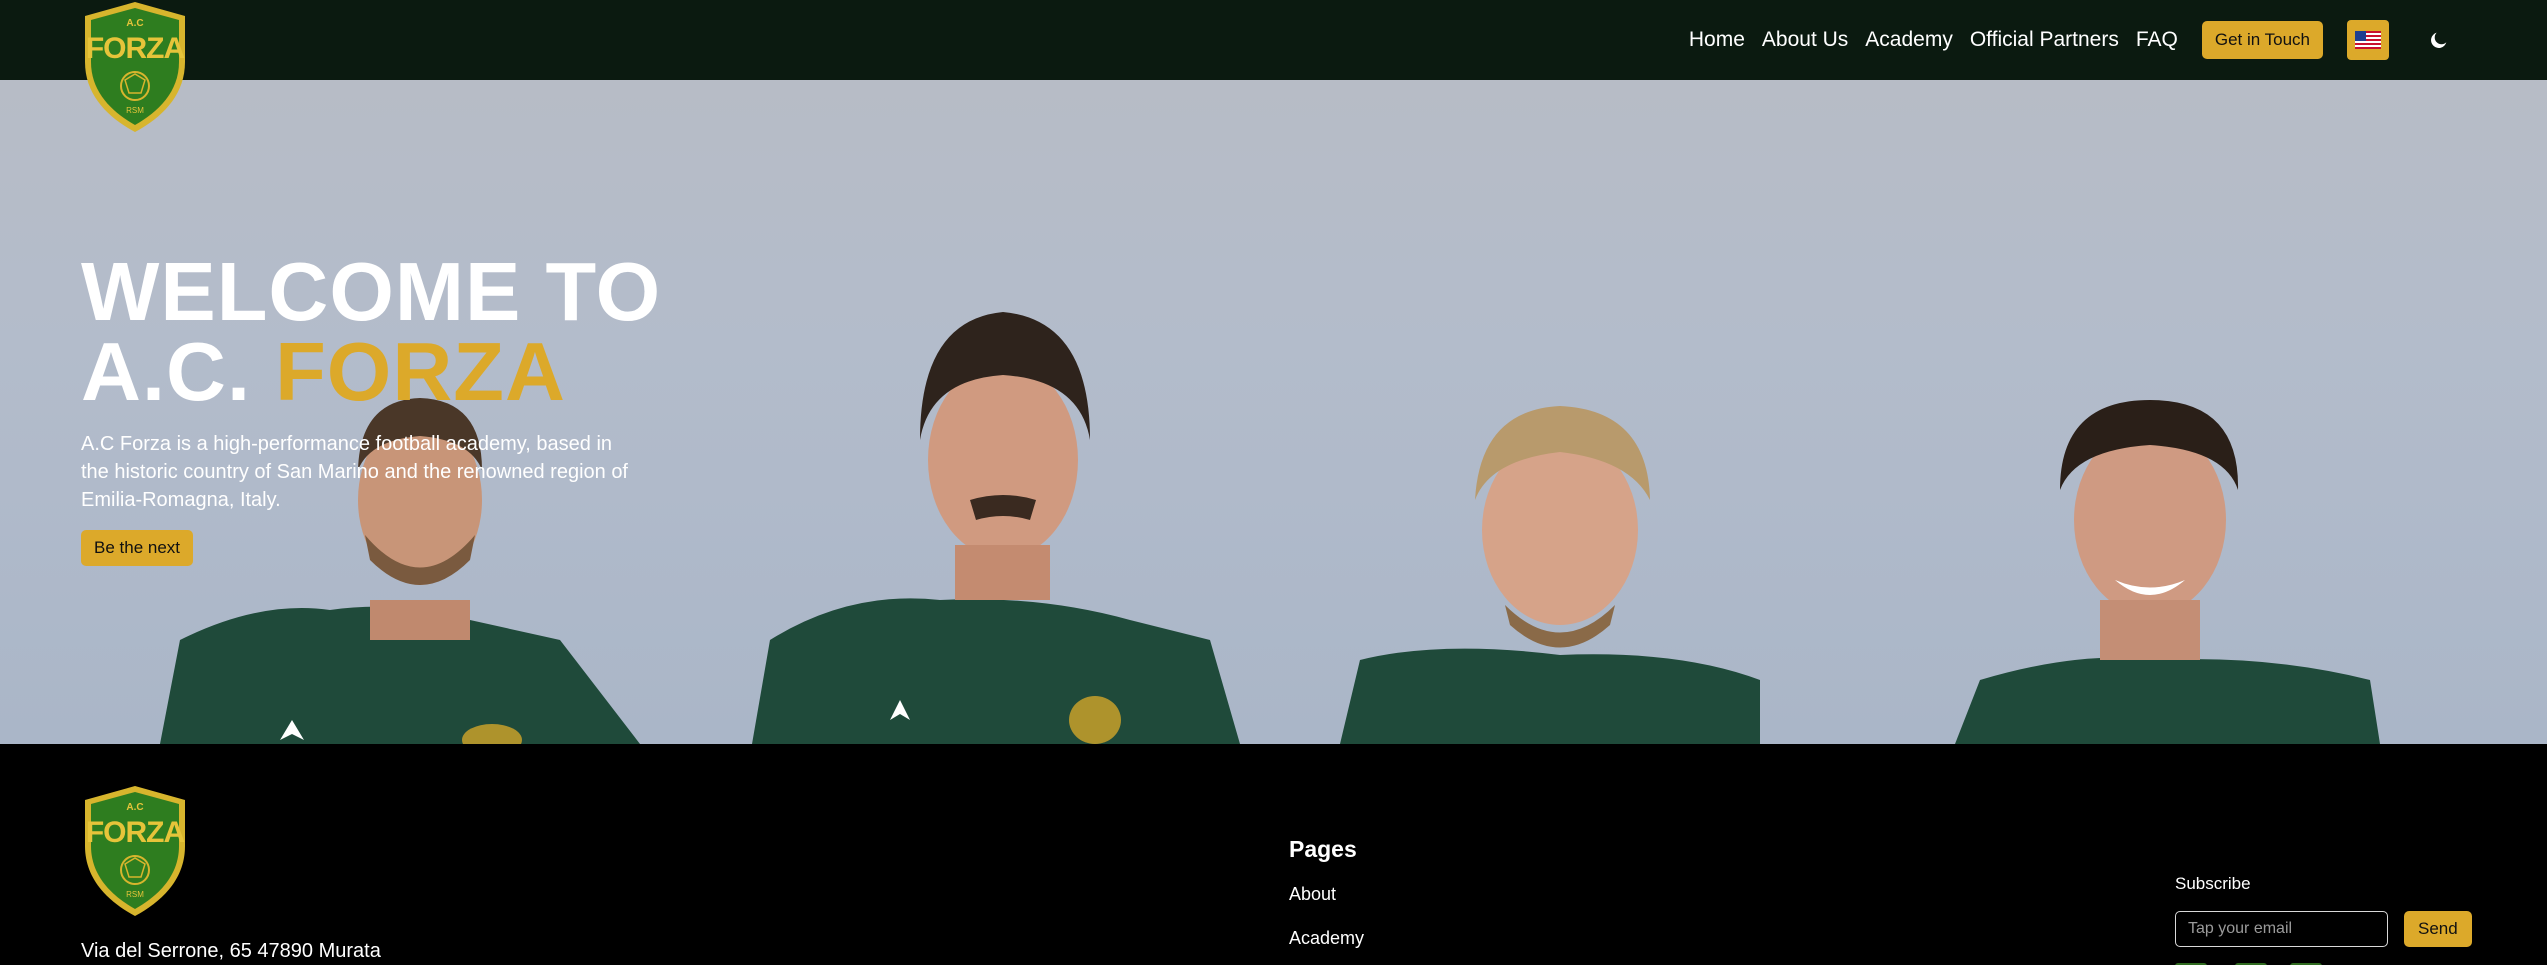 The width and height of the screenshot is (2547, 965). I want to click on nav-academy-link: Academy, so click(1909, 40).